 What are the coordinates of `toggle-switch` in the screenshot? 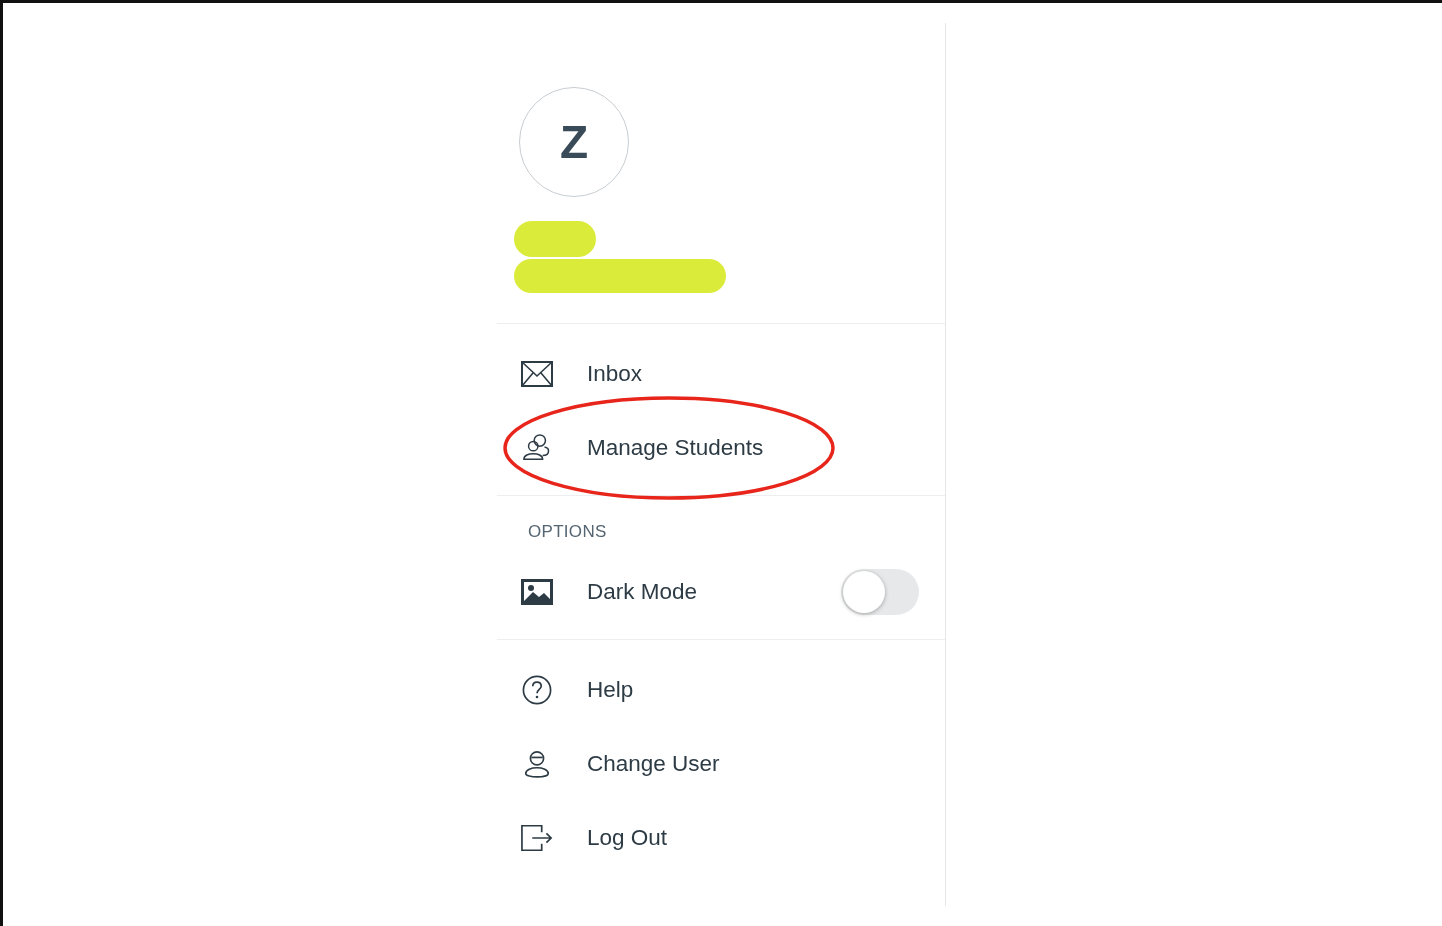 It's located at (880, 592).